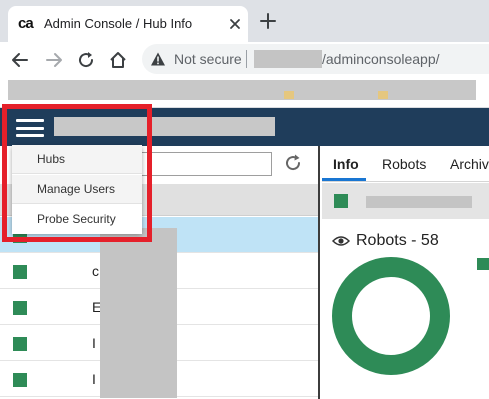 The width and height of the screenshot is (489, 399). Describe the element at coordinates (86, 60) in the screenshot. I see `reload-icon` at that location.